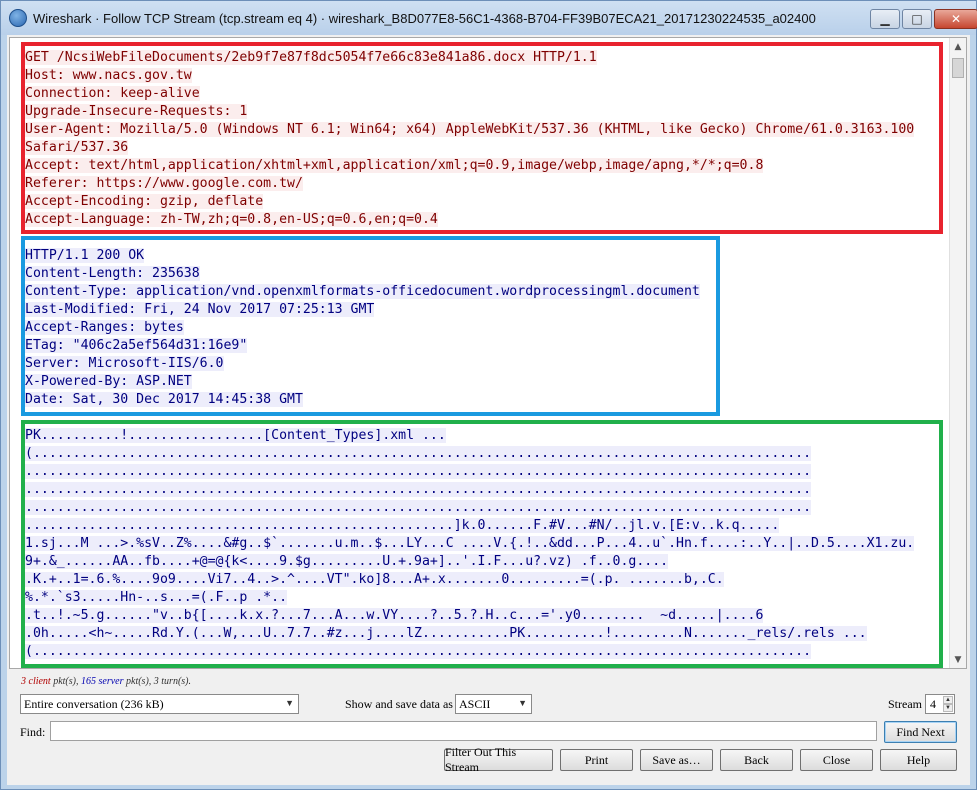 The image size is (977, 790). I want to click on conversation-select: Entire conversation (236 kB) ▼, so click(159, 704).